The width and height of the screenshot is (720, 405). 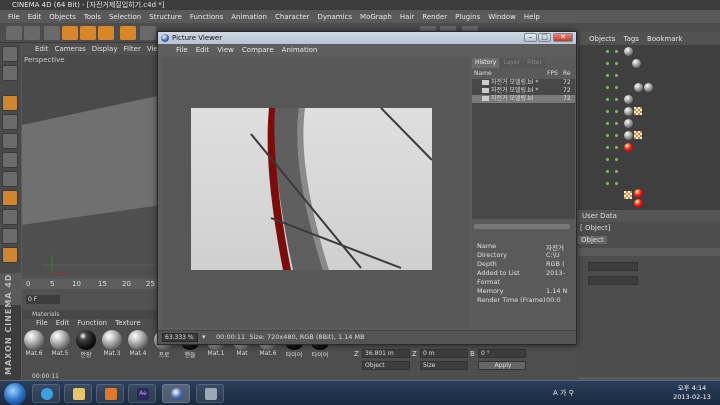 What do you see at coordinates (210, 393) in the screenshot?
I see `utility-app-icon` at bounding box center [210, 393].